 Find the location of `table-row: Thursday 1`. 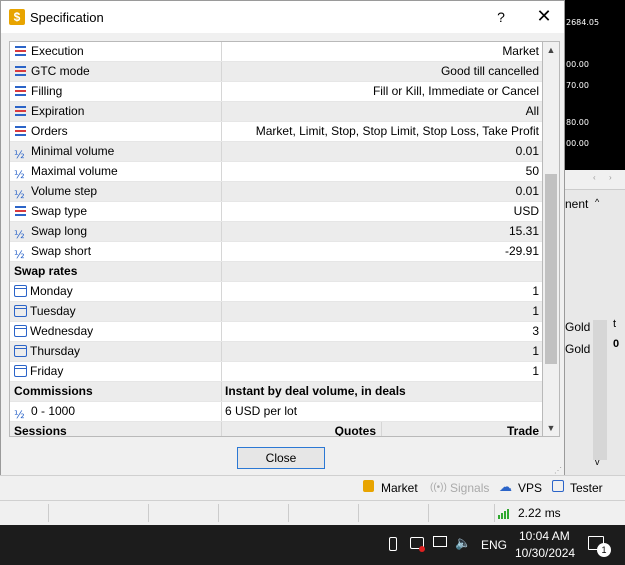

table-row: Thursday 1 is located at coordinates (276, 352).